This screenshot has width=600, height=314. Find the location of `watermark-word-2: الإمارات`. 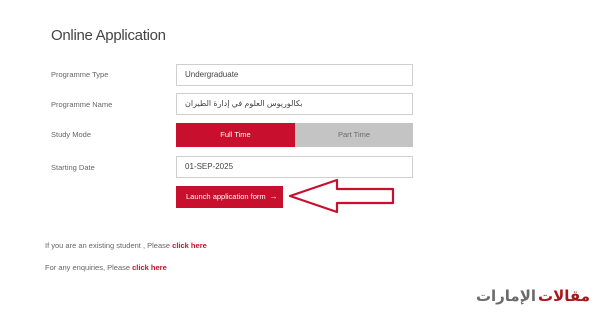

watermark-word-2: الإمارات is located at coordinates (506, 296).